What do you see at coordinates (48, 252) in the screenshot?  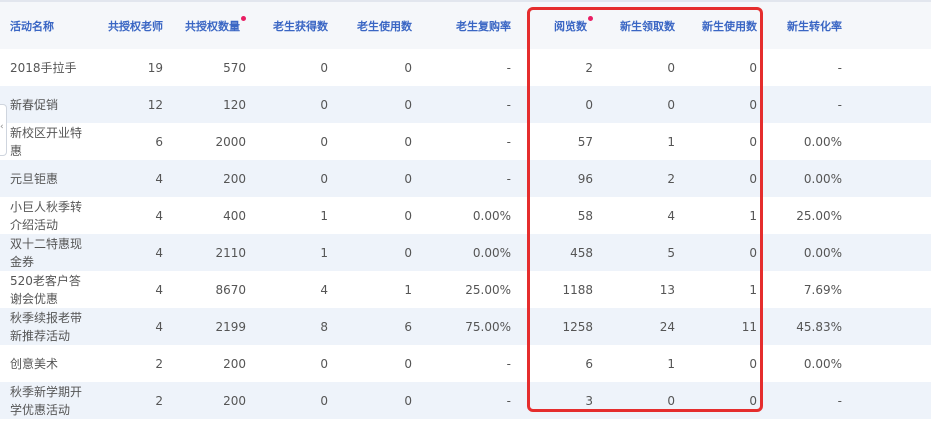 I see `cell-activity-name: 双十二特惠现 金券` at bounding box center [48, 252].